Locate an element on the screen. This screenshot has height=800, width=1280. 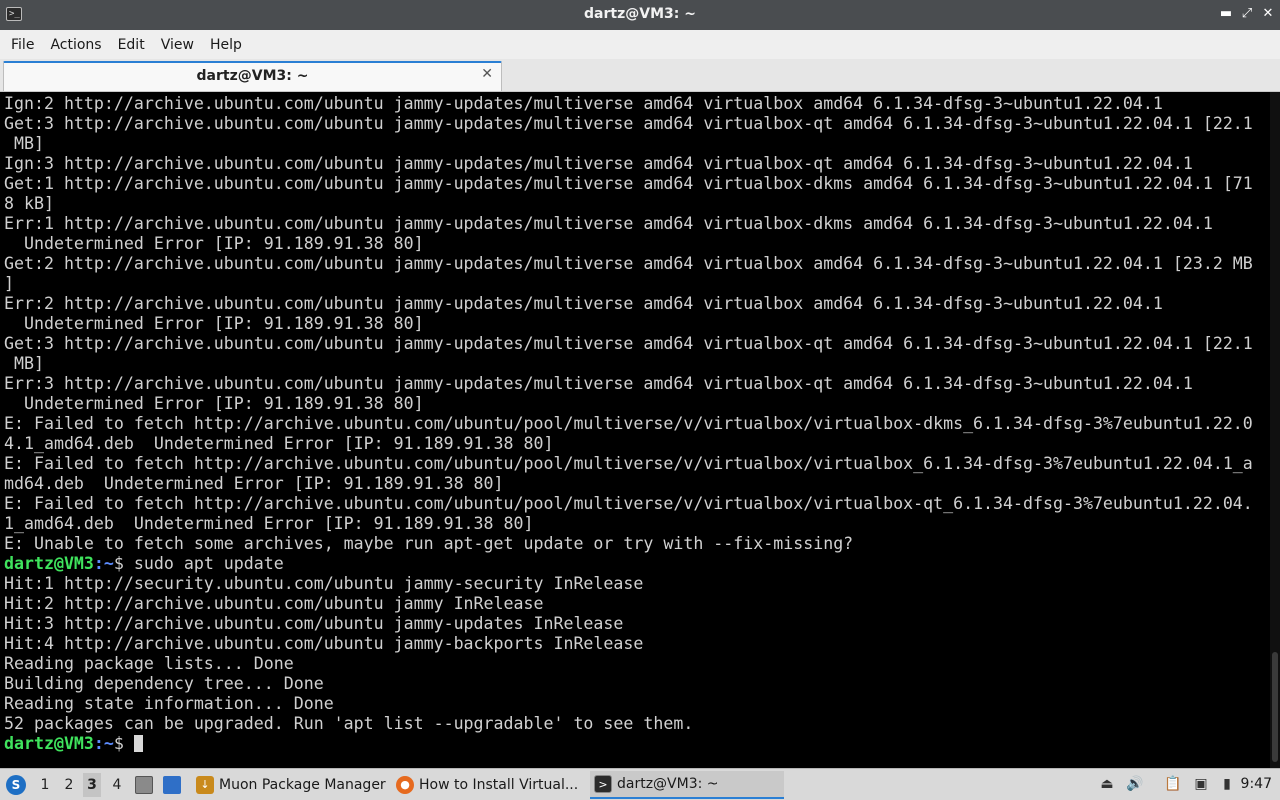
file-manager-icon is located at coordinates (144, 785).